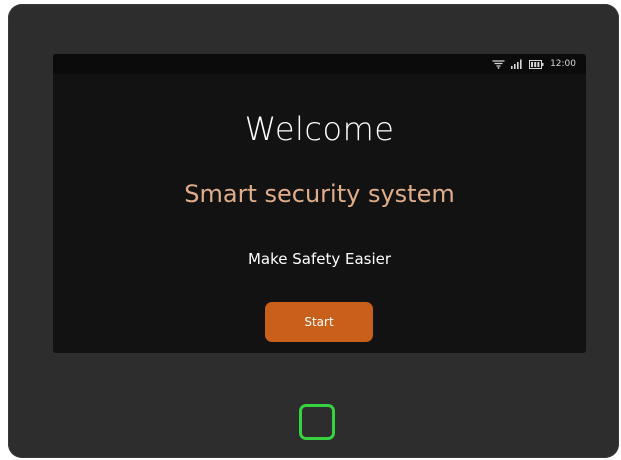  What do you see at coordinates (319, 194) in the screenshot?
I see `system-subtitle: Smart security system` at bounding box center [319, 194].